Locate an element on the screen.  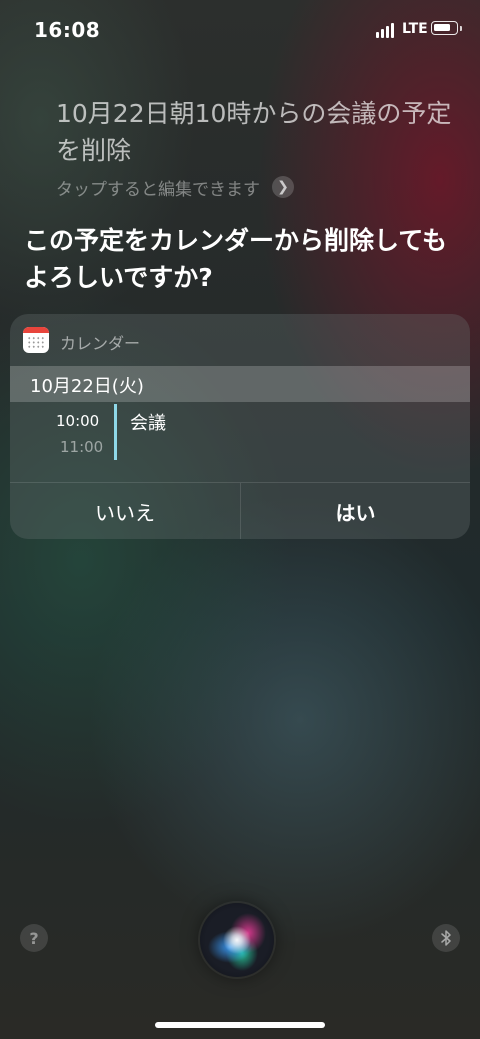
battery-tip is located at coordinates (461, 28).